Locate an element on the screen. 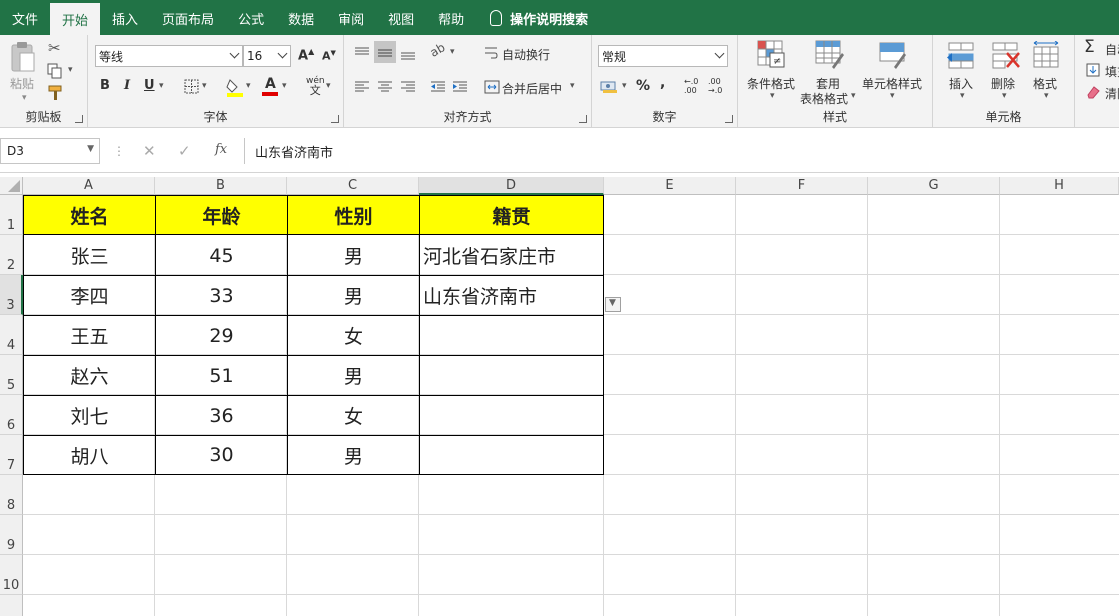 This screenshot has width=1119, height=616. insert-dropdown-icon: ▾ is located at coordinates (962, 96).